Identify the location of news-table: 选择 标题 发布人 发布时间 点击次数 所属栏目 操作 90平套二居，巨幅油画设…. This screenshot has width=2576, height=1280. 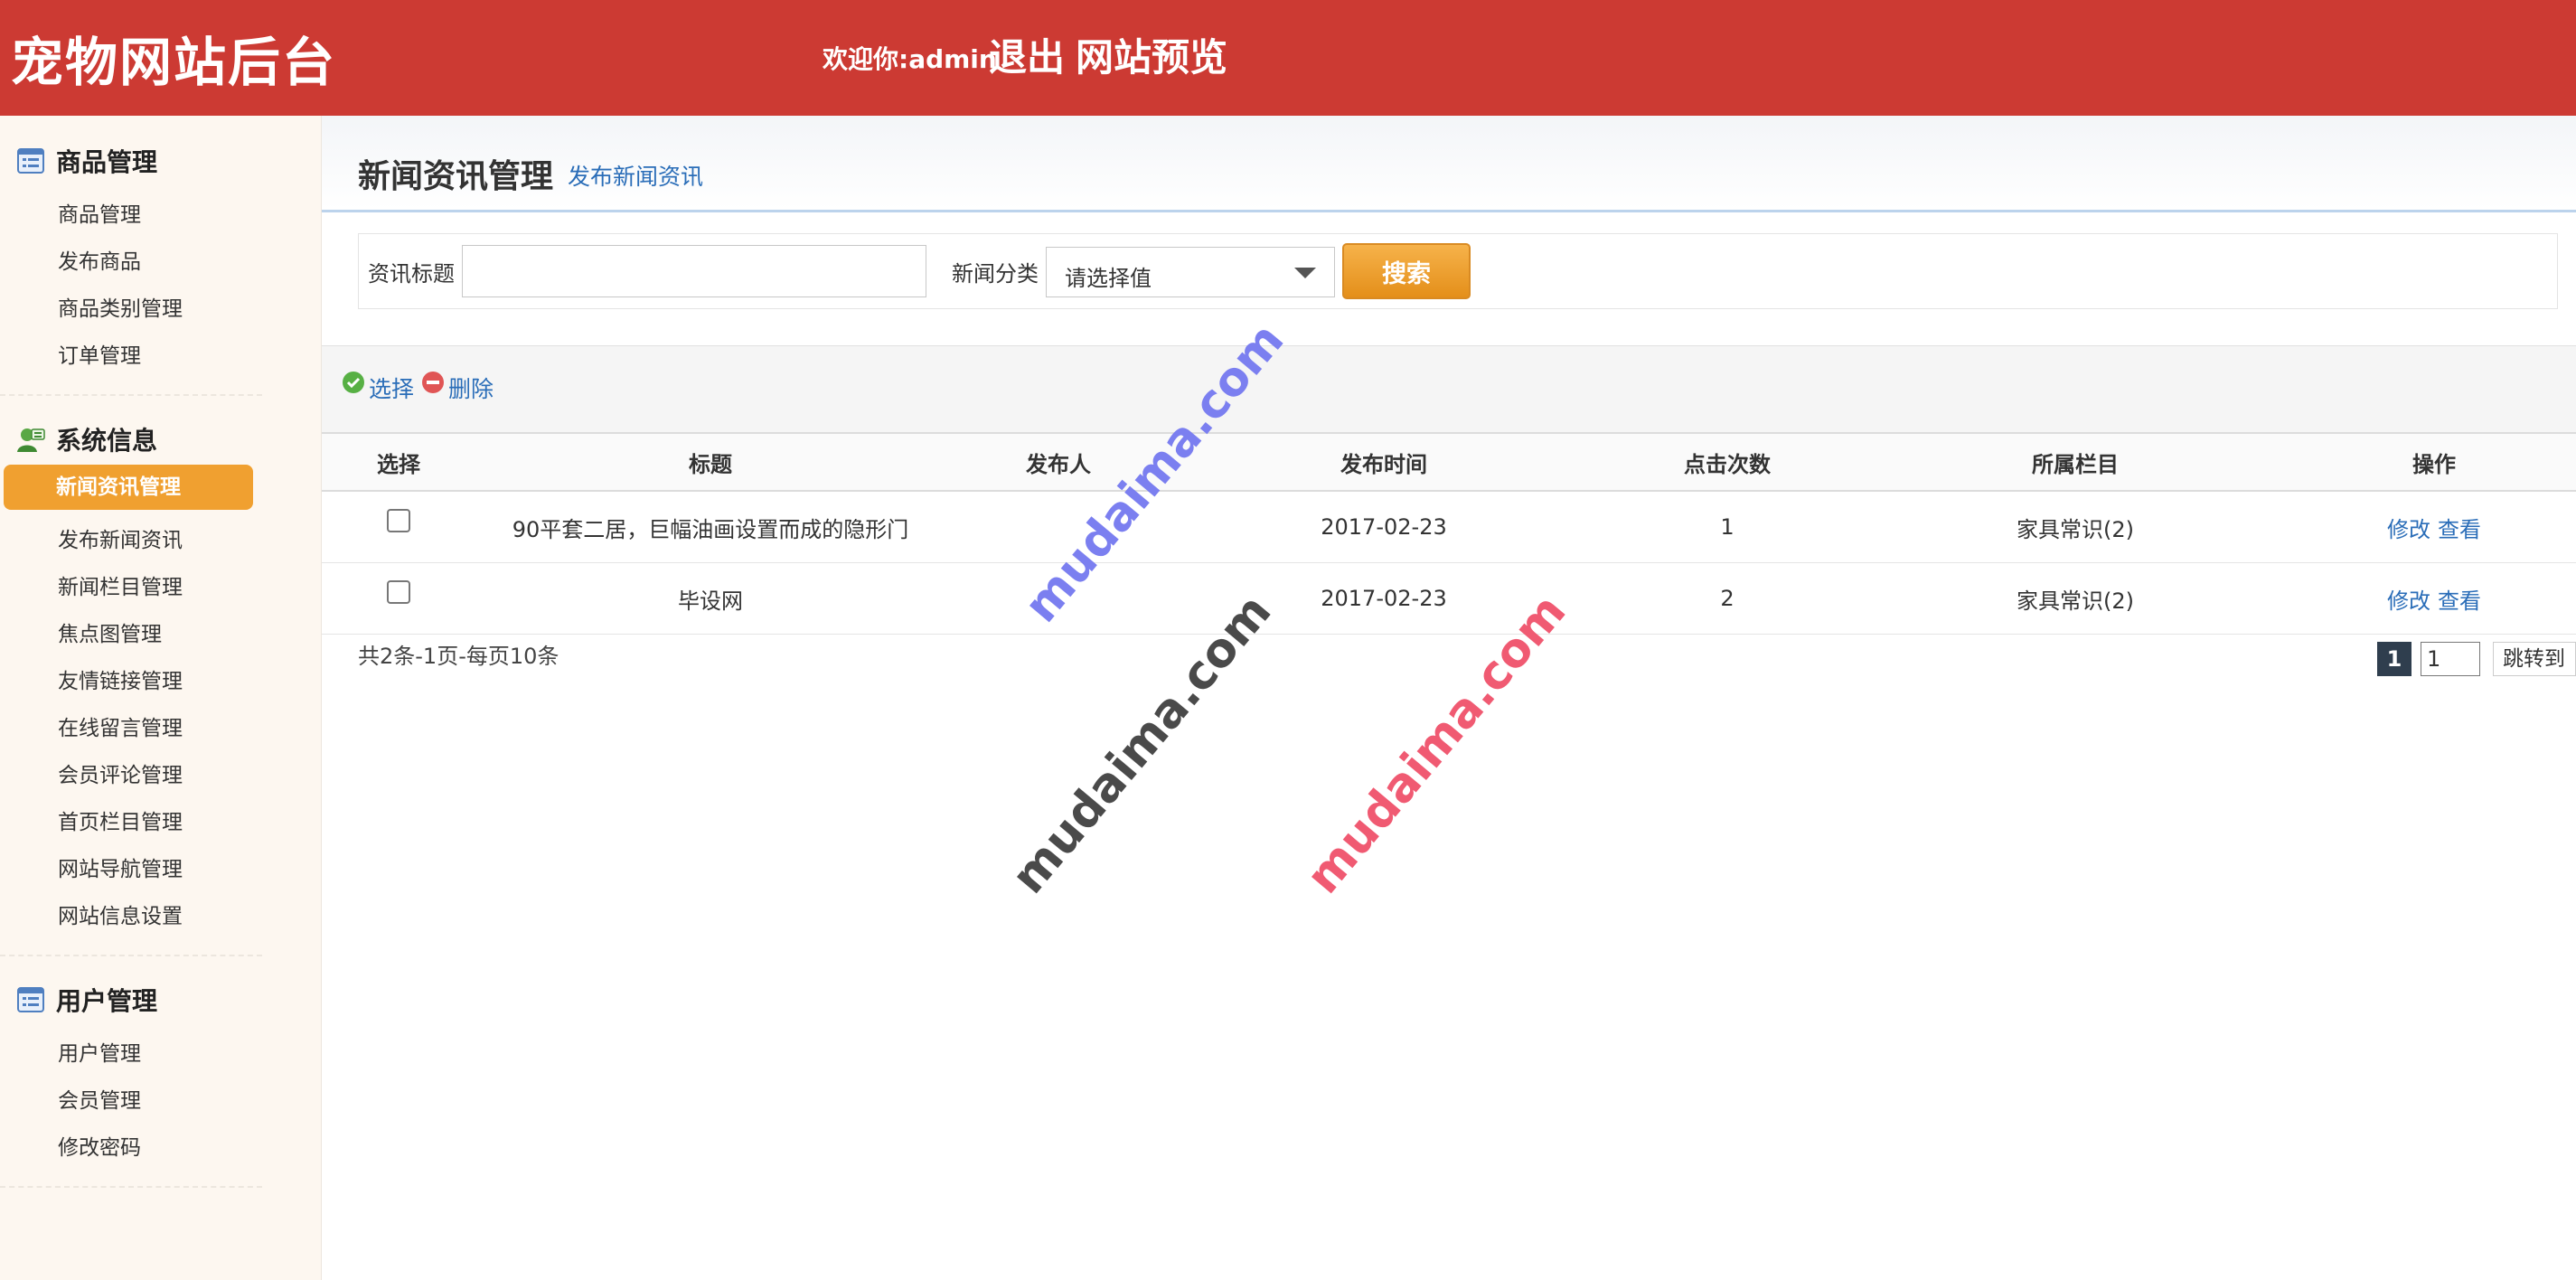
(1449, 533).